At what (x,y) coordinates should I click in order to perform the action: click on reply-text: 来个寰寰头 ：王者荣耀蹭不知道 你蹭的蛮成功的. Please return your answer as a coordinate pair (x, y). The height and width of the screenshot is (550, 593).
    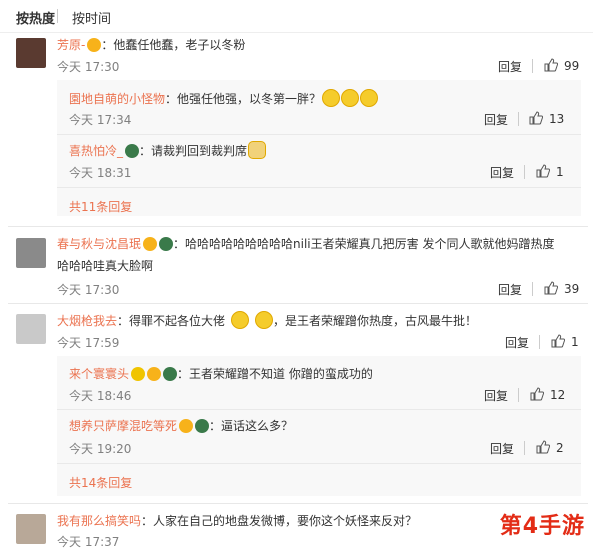
    Looking at the image, I should click on (221, 374).